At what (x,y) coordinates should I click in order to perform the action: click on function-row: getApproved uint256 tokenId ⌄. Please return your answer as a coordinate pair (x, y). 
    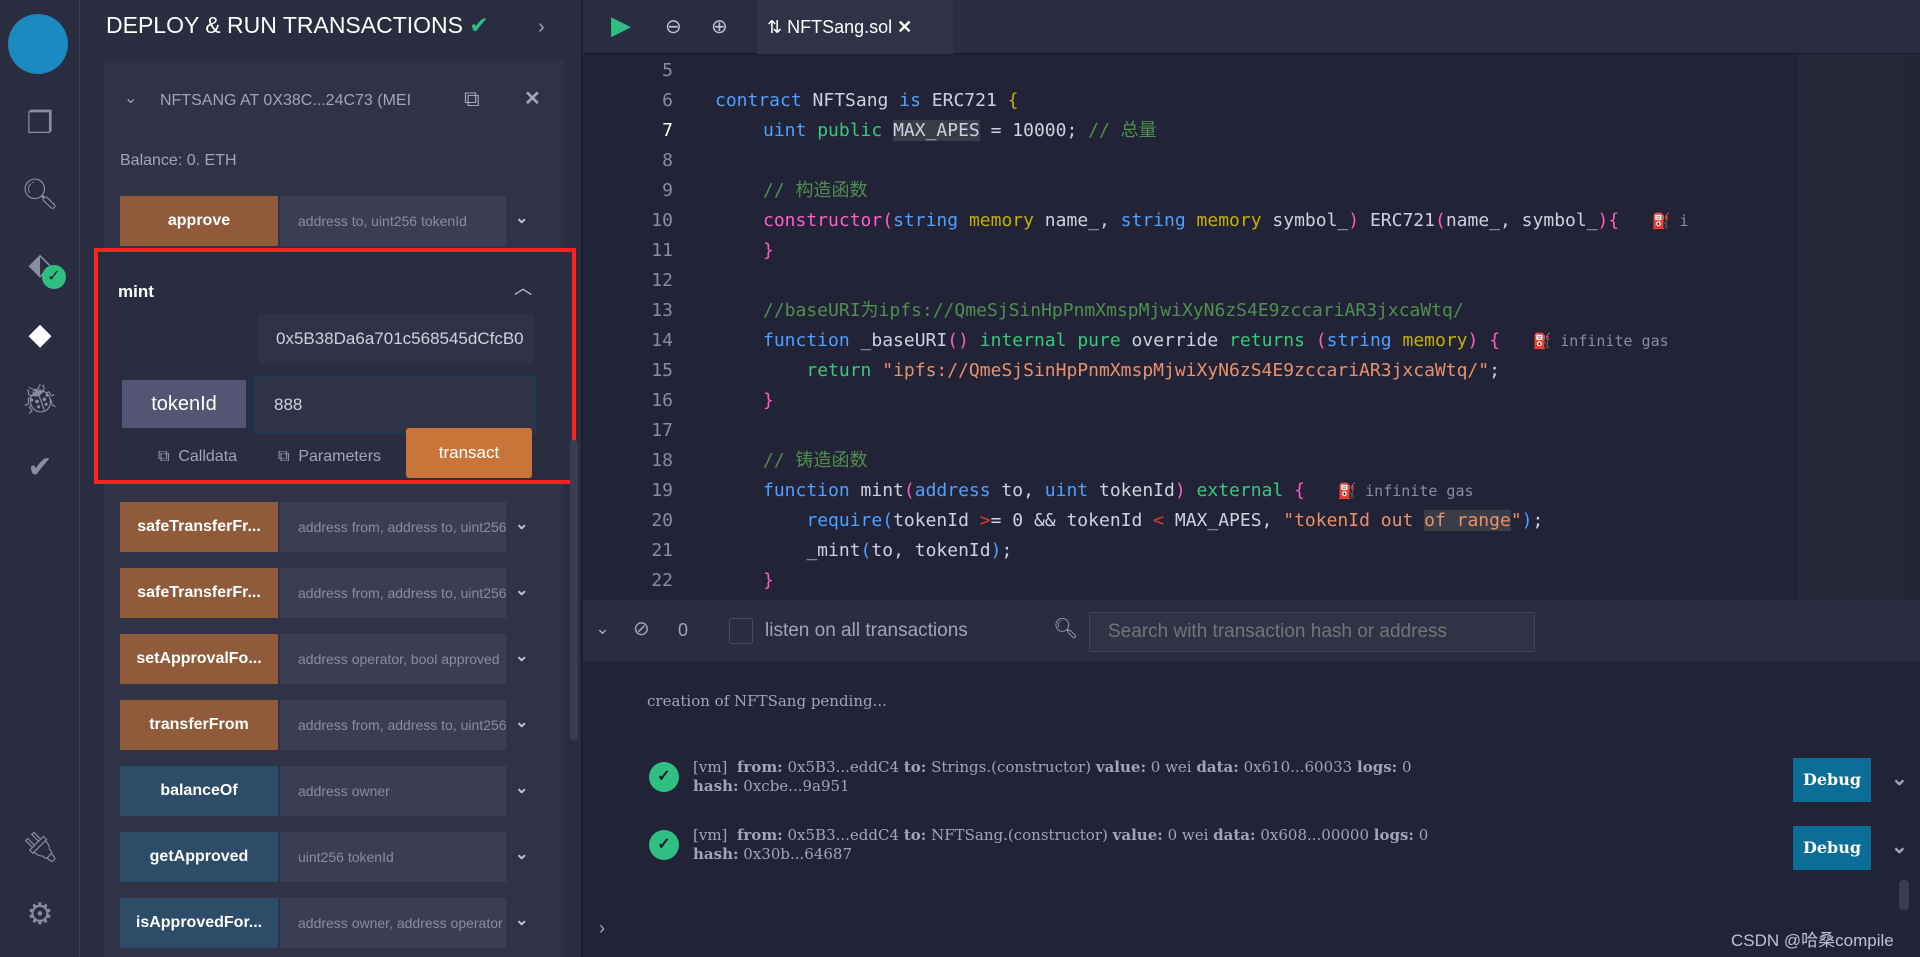
    Looking at the image, I should click on (324, 857).